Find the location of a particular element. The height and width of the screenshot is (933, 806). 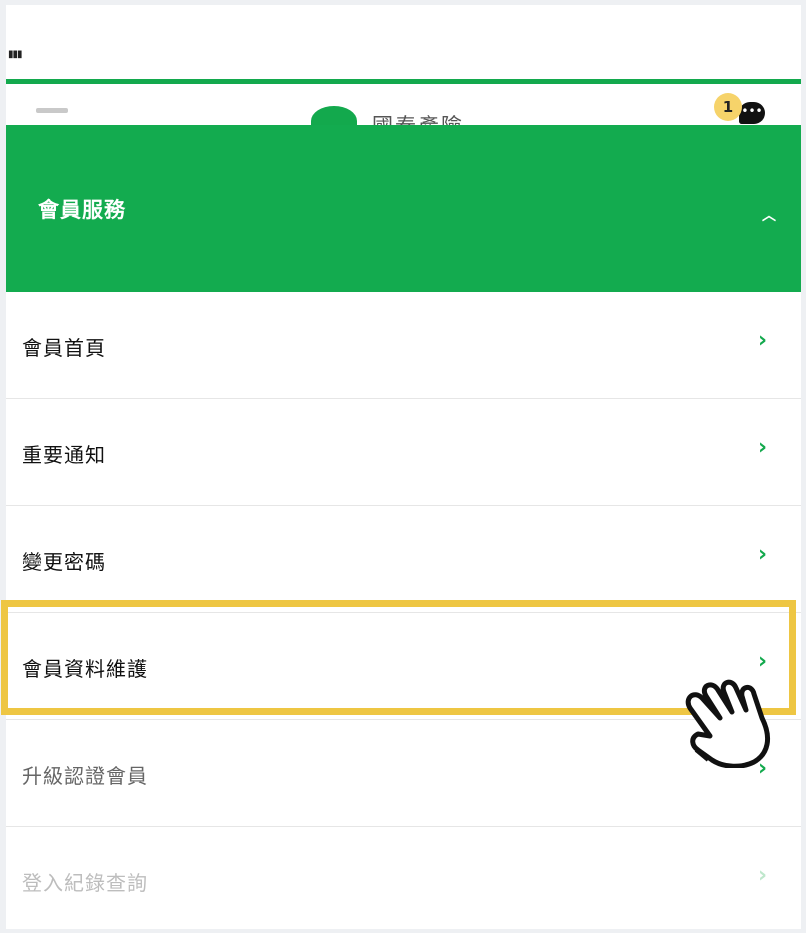

menu-item-label: 升級認證會員 is located at coordinates (85, 776).